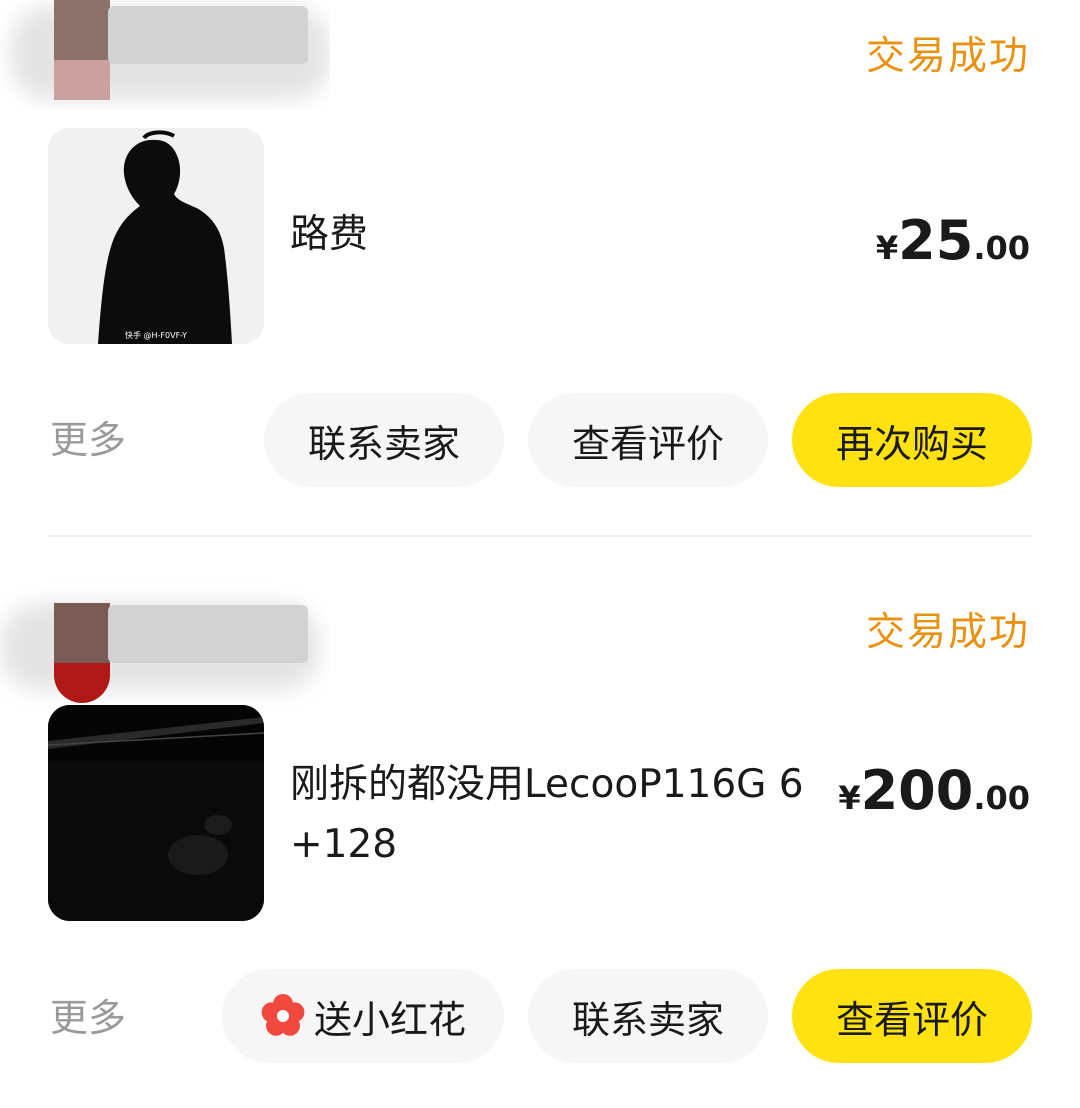 The width and height of the screenshot is (1080, 1108). I want to click on price-integer: 200, so click(917, 790).